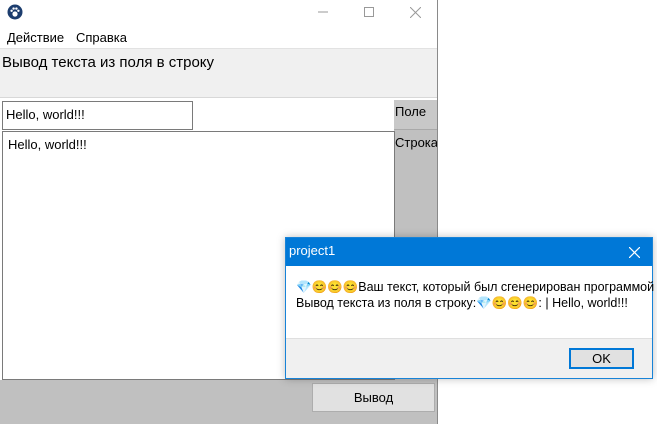 The height and width of the screenshot is (424, 657). I want to click on string-button: Строка, so click(415, 145).